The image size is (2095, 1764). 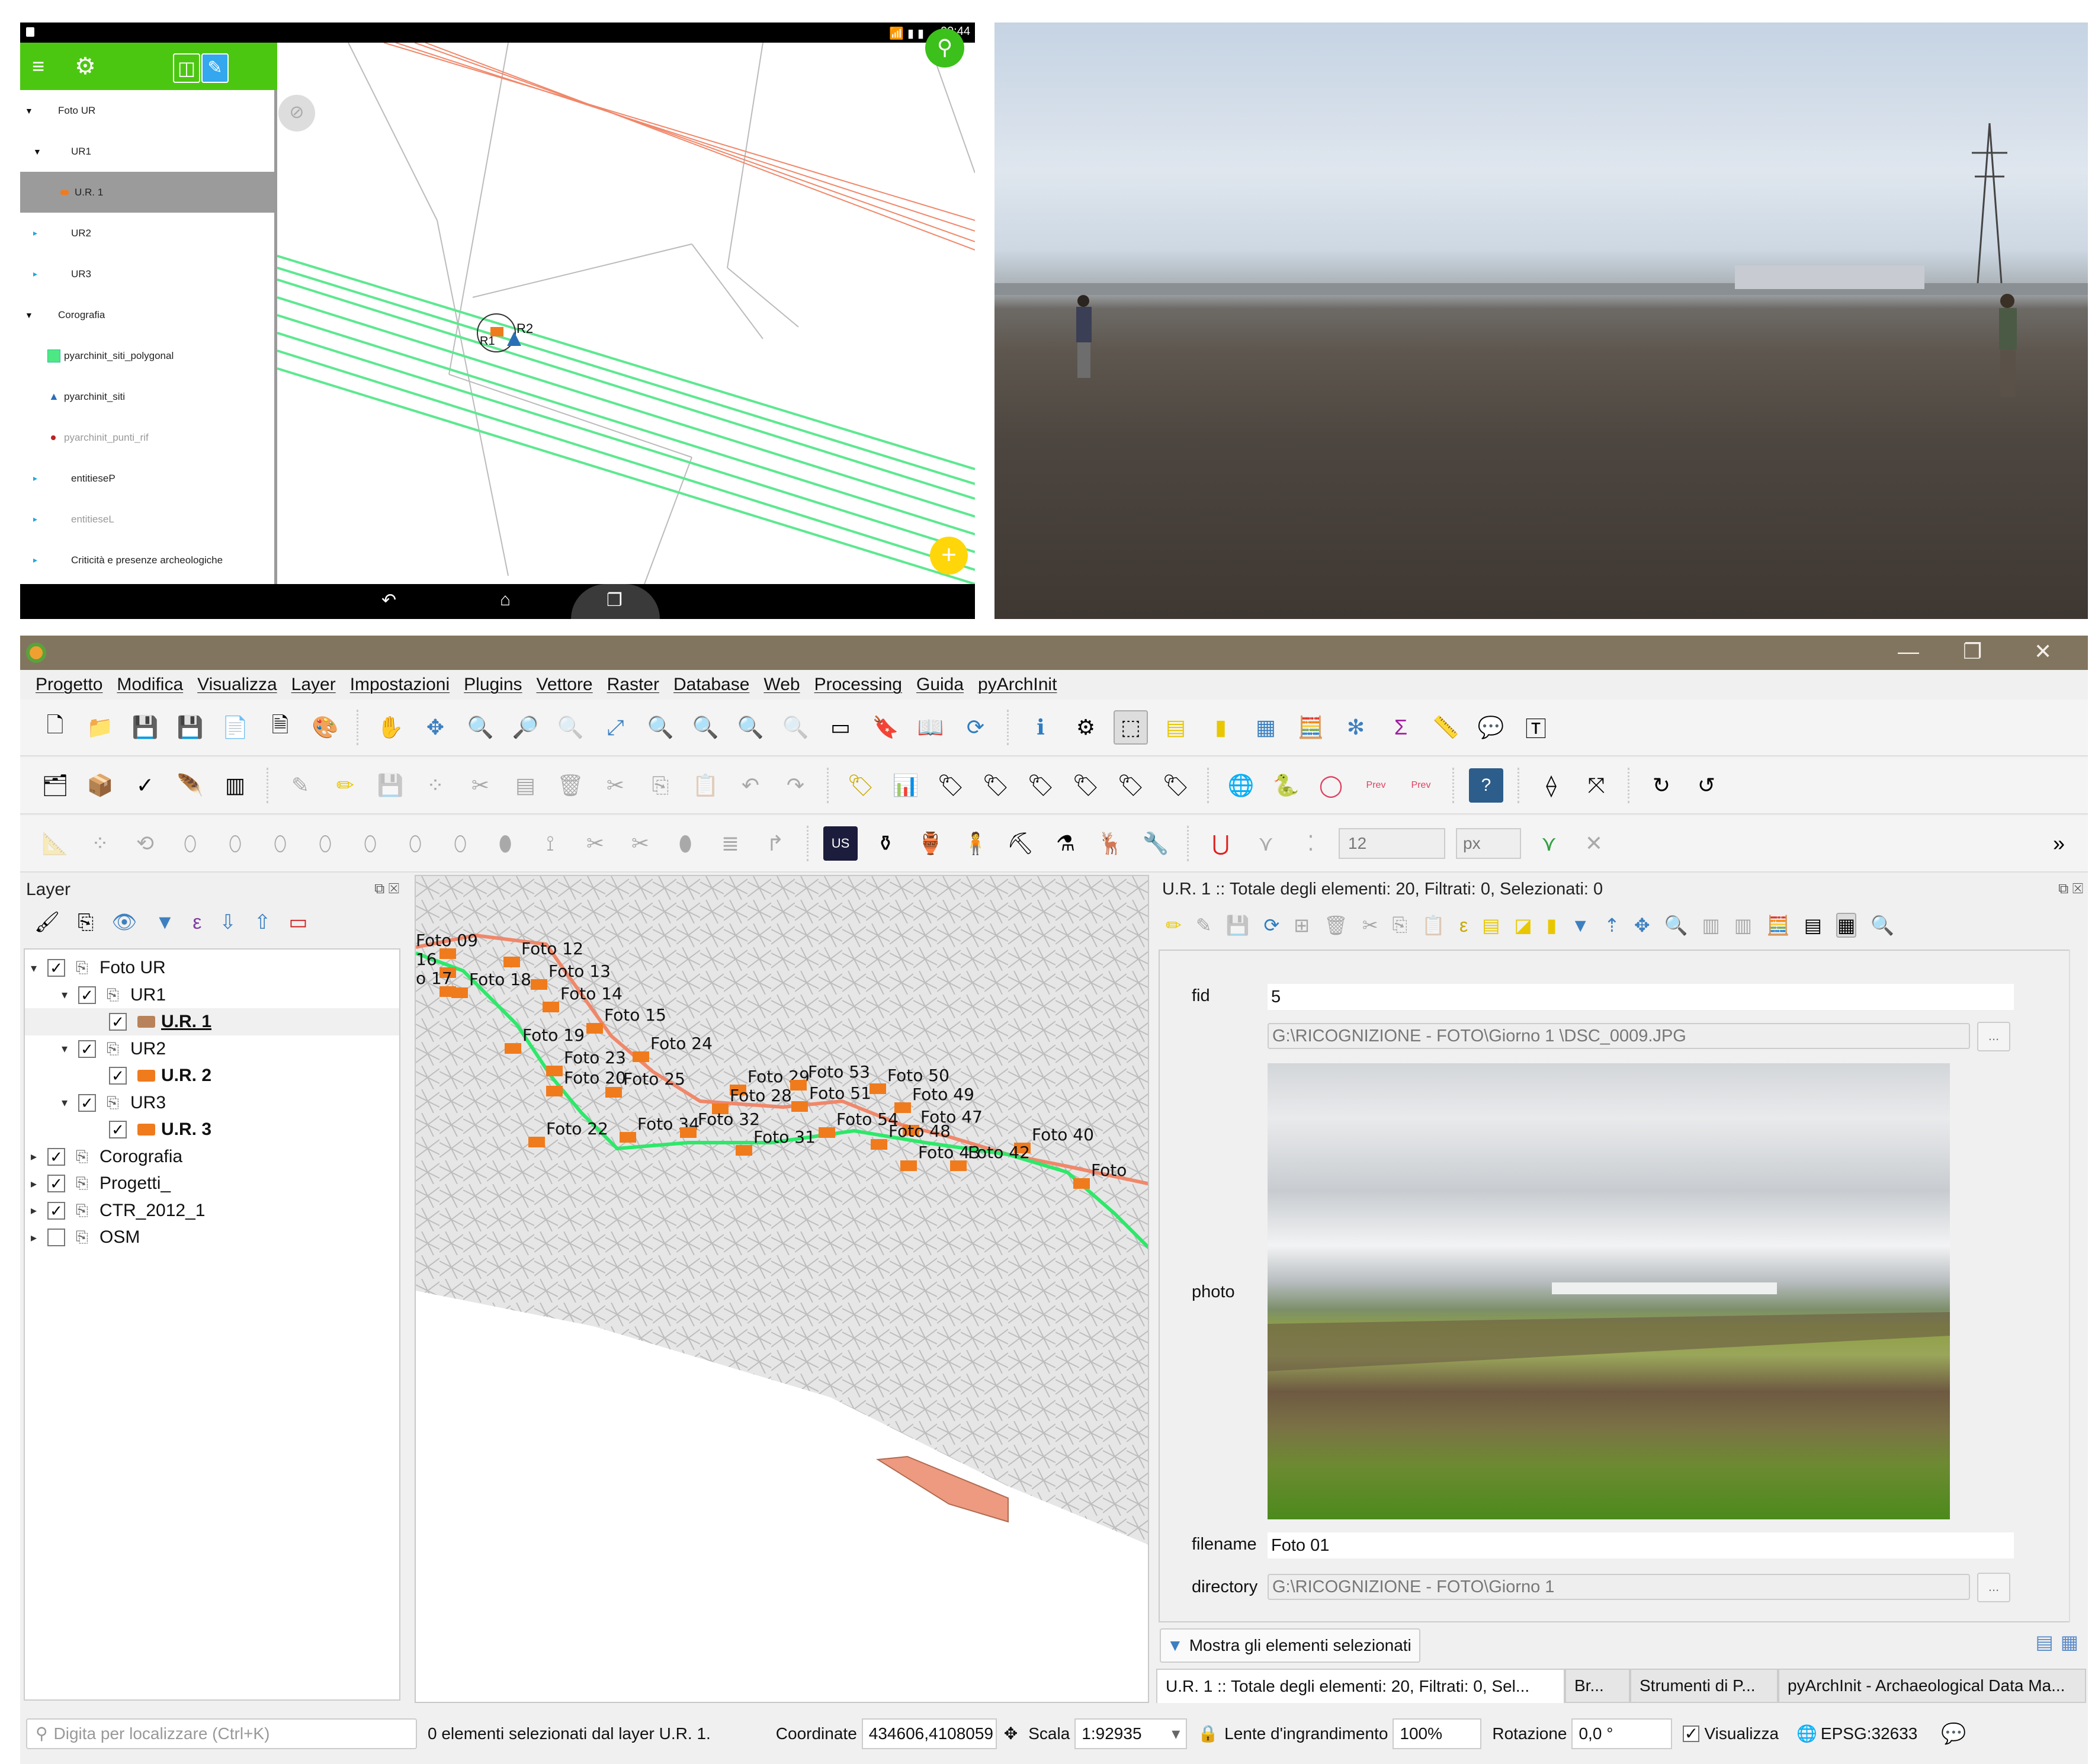 What do you see at coordinates (626, 313) in the screenshot?
I see `android-map-canvas: R1 R2` at bounding box center [626, 313].